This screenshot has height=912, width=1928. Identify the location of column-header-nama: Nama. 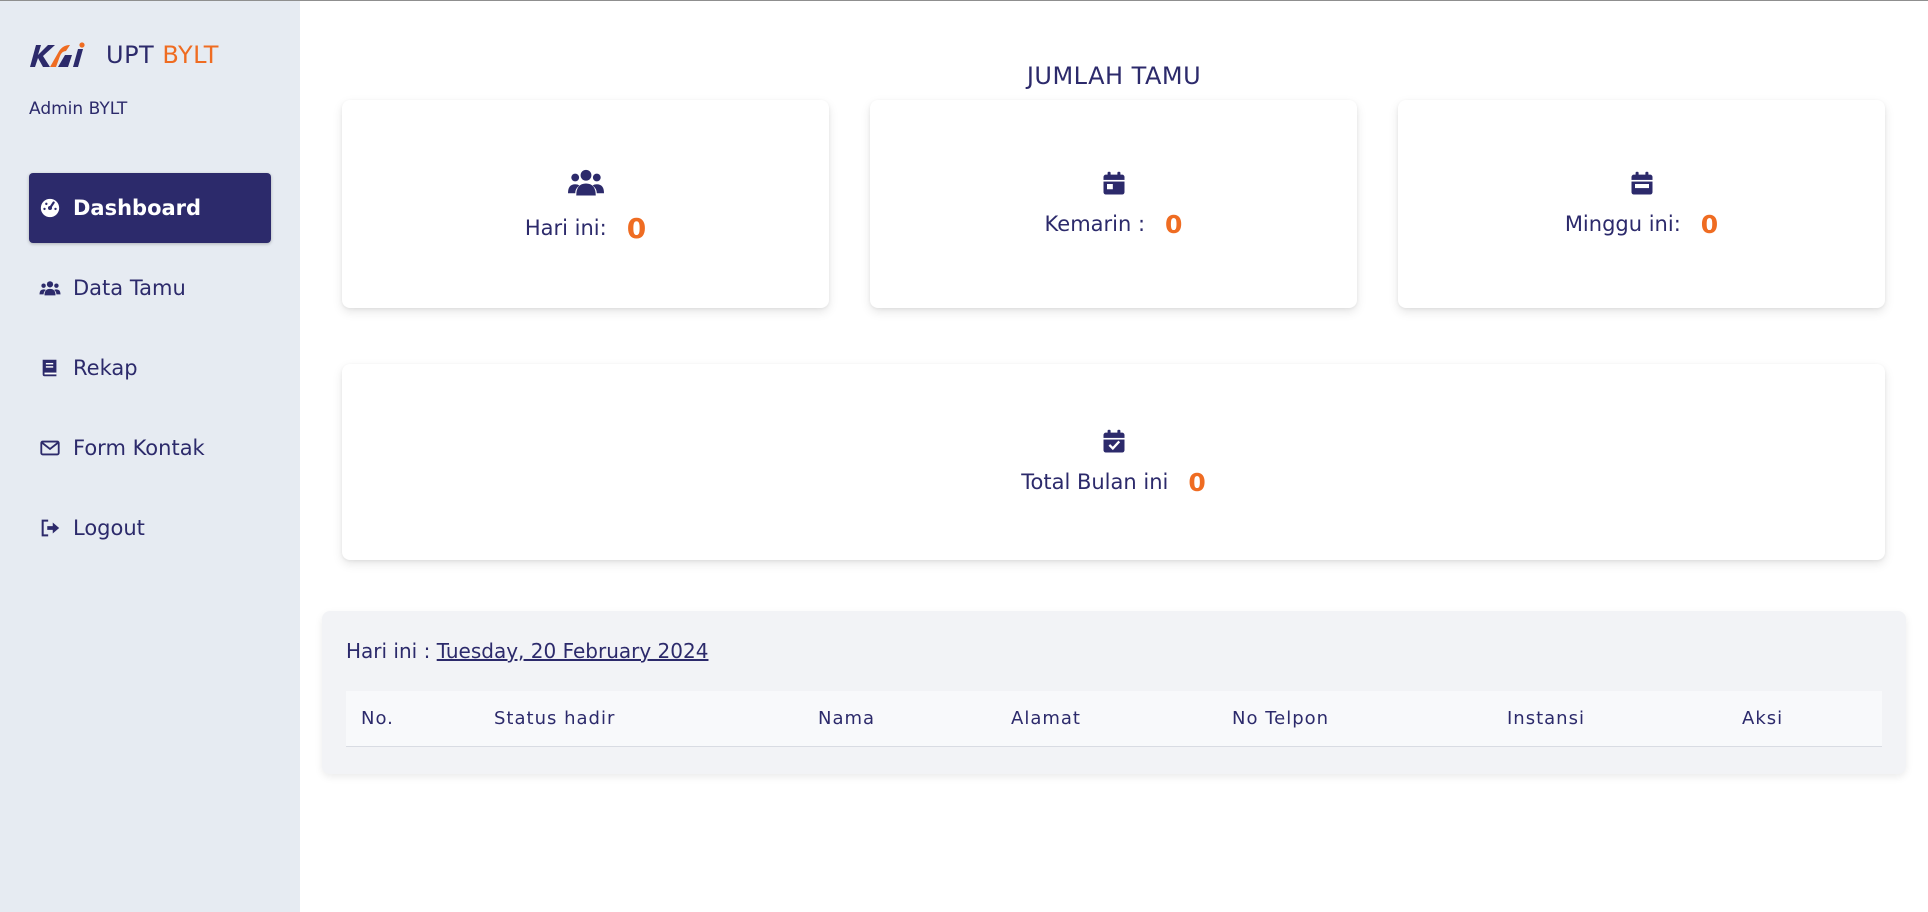
(846, 719).